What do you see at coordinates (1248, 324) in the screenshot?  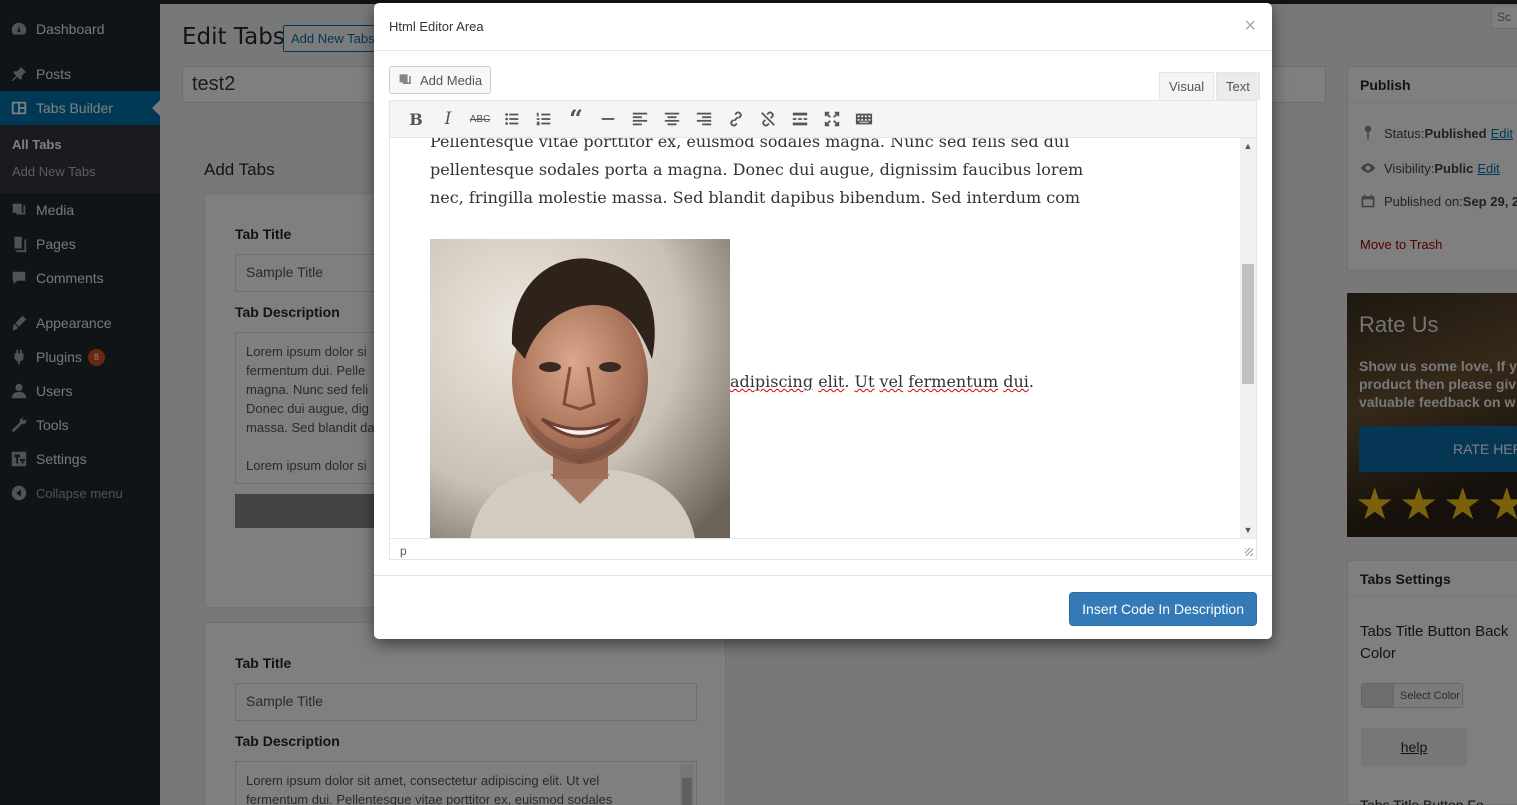 I see `scrollbar-thumb` at bounding box center [1248, 324].